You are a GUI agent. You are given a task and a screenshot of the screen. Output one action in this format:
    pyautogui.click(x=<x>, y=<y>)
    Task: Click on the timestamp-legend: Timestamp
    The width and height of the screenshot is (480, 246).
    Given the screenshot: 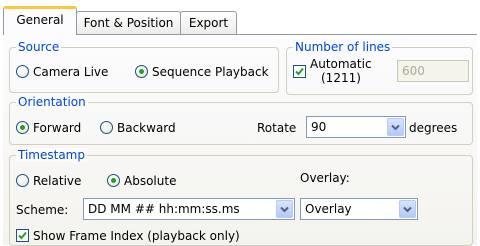 What is the action you would take?
    pyautogui.click(x=51, y=155)
    